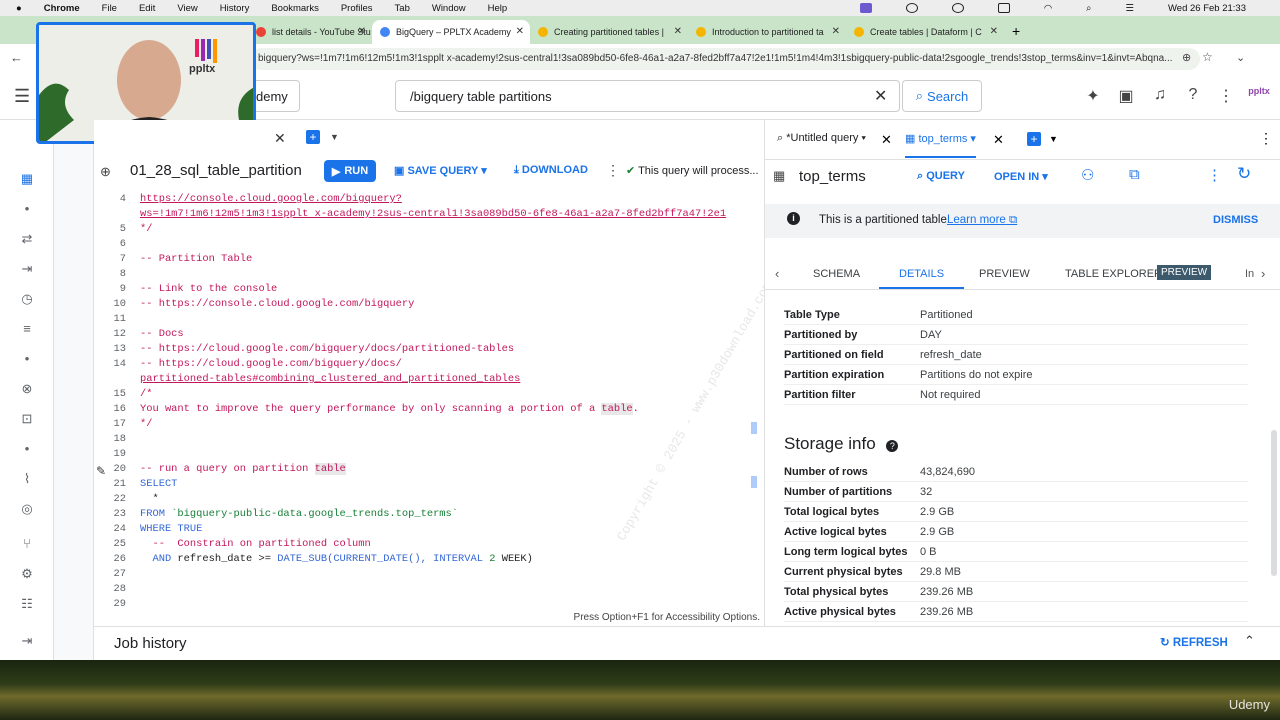  Describe the element at coordinates (27, 419) in the screenshot. I see `lock-icon: ⊡` at that location.